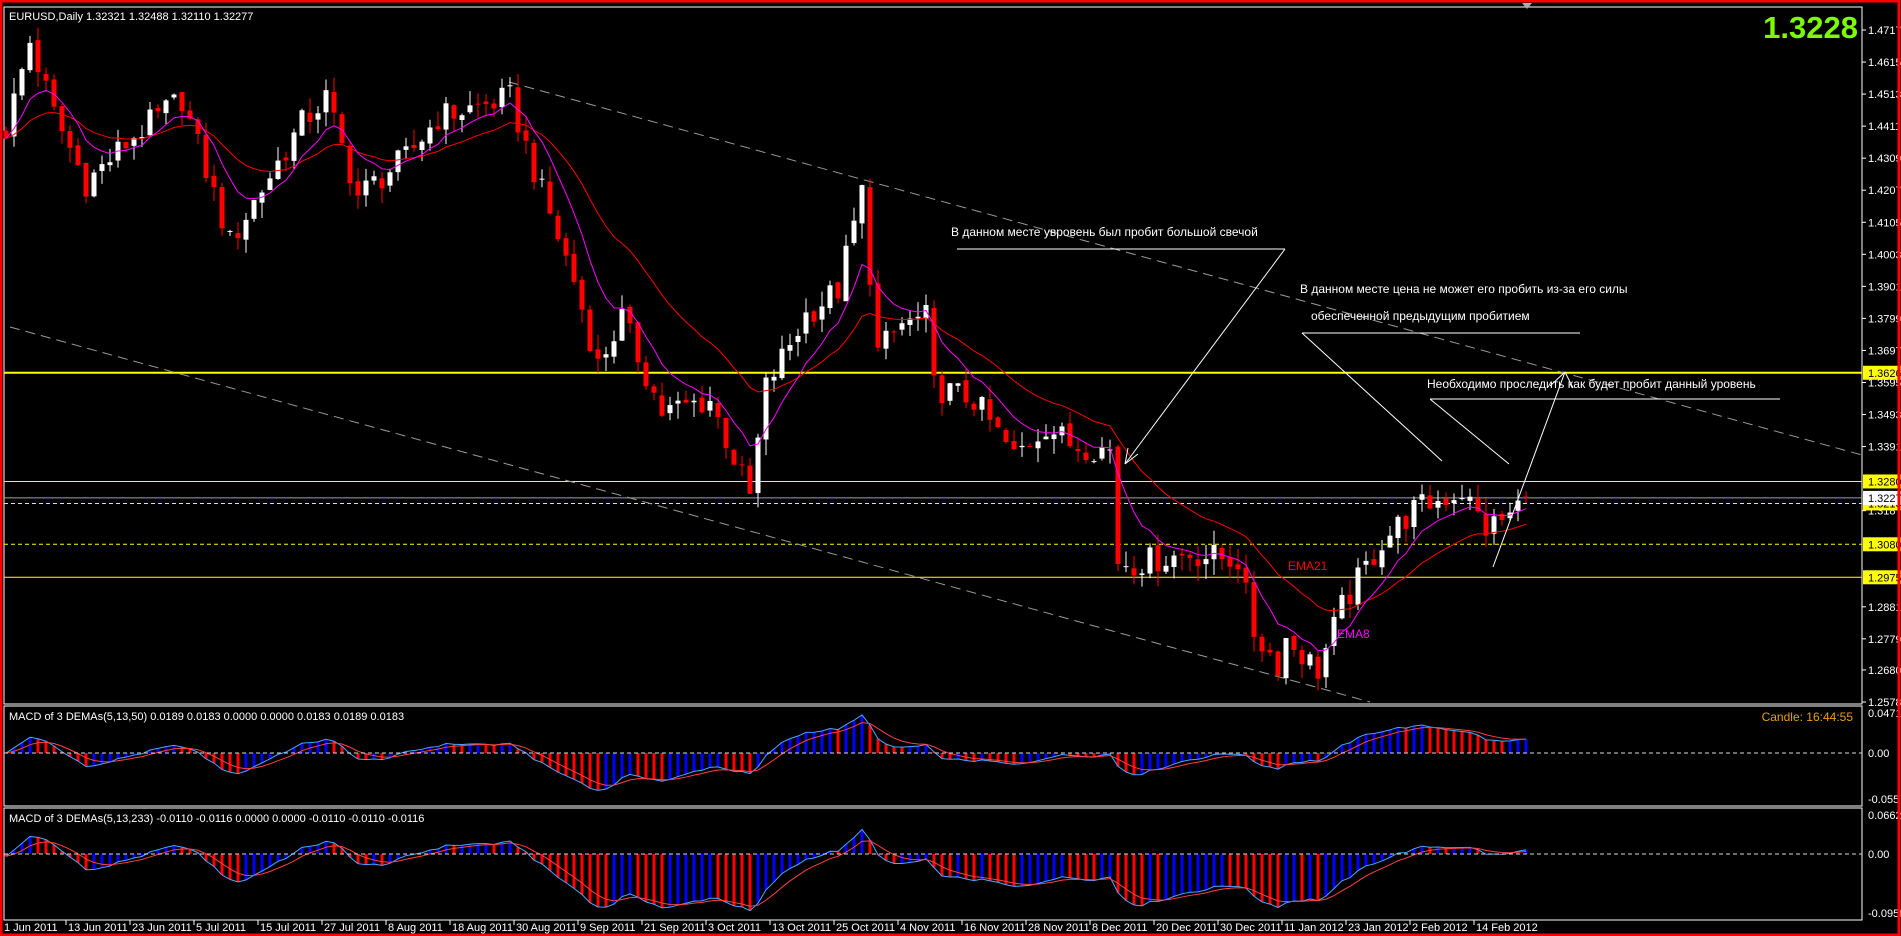  I want to click on current-price-label: 1.32277, so click(1884, 499).